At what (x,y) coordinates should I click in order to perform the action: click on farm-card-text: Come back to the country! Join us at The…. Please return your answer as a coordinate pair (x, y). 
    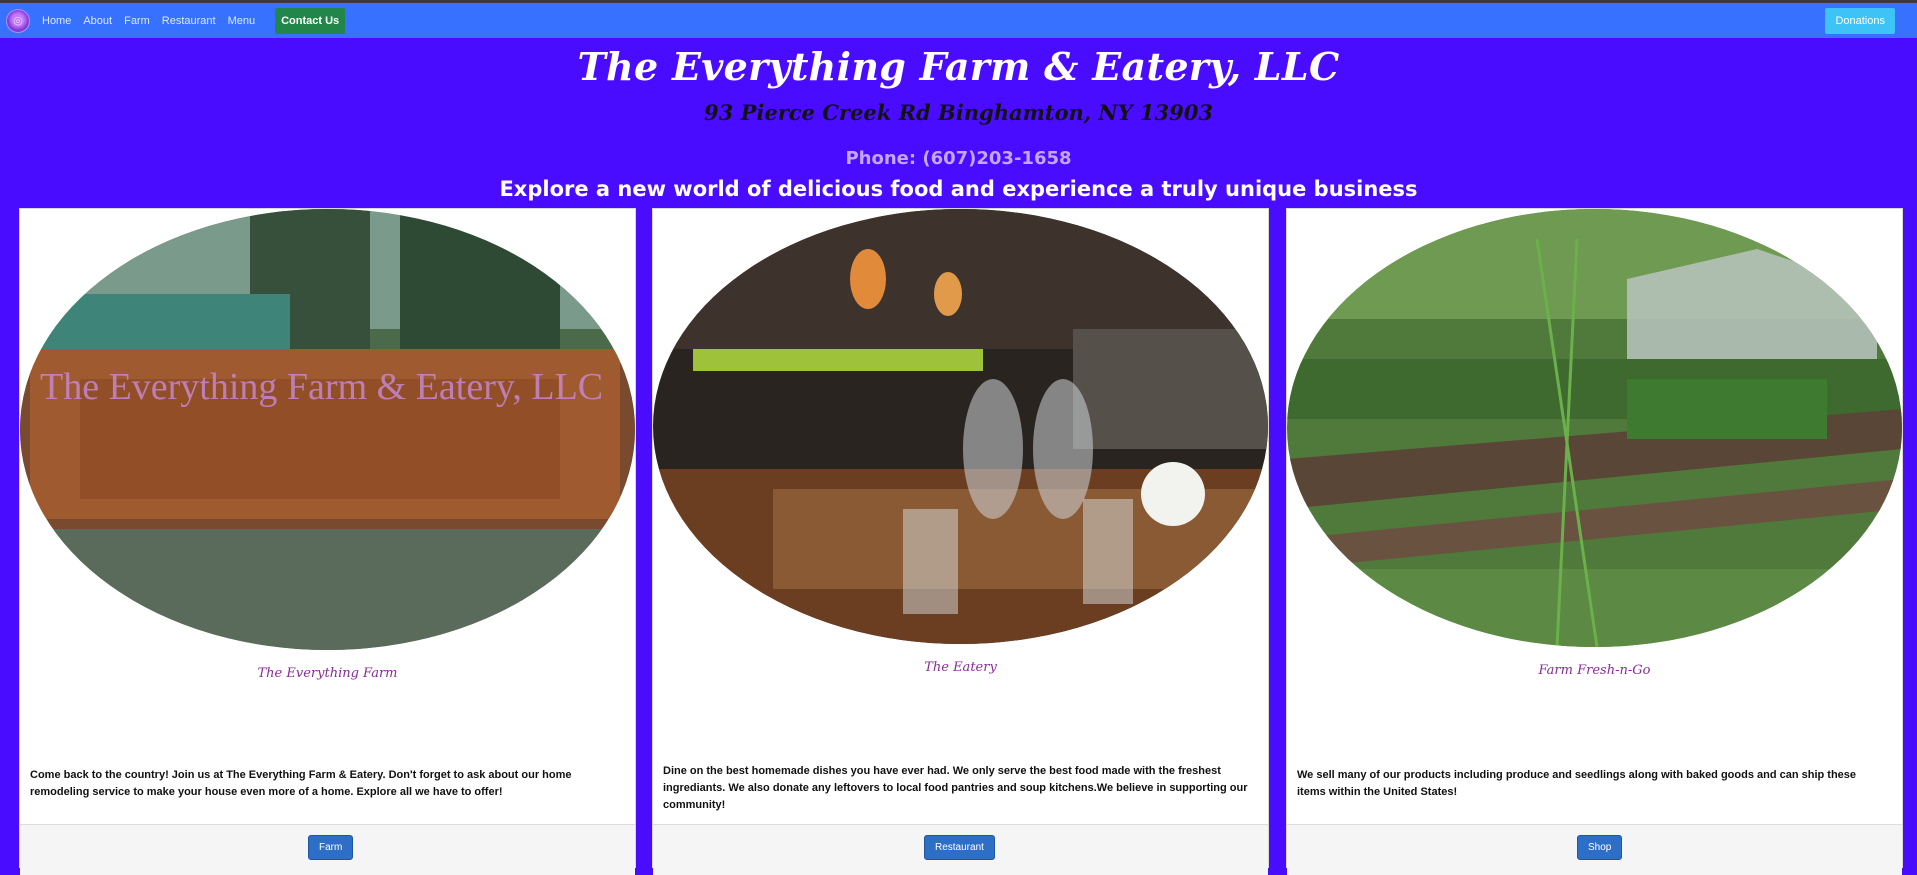
    Looking at the image, I should click on (301, 783).